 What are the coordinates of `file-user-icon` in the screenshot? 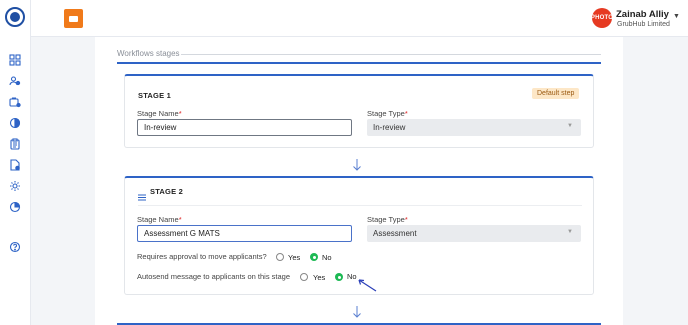 It's located at (15, 165).